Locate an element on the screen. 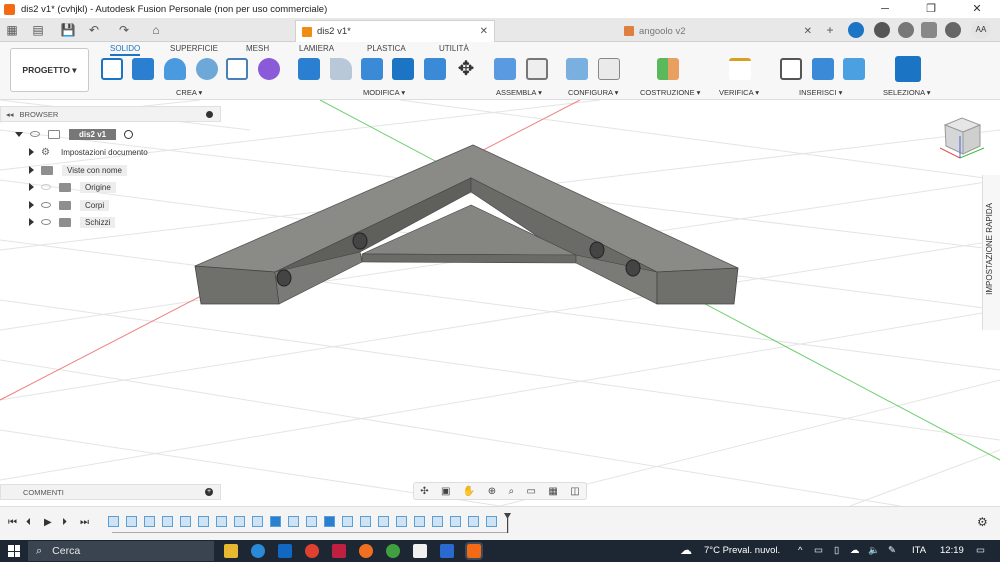 This screenshot has height=562, width=1000. orbit-icon: ✣ is located at coordinates (424, 491).